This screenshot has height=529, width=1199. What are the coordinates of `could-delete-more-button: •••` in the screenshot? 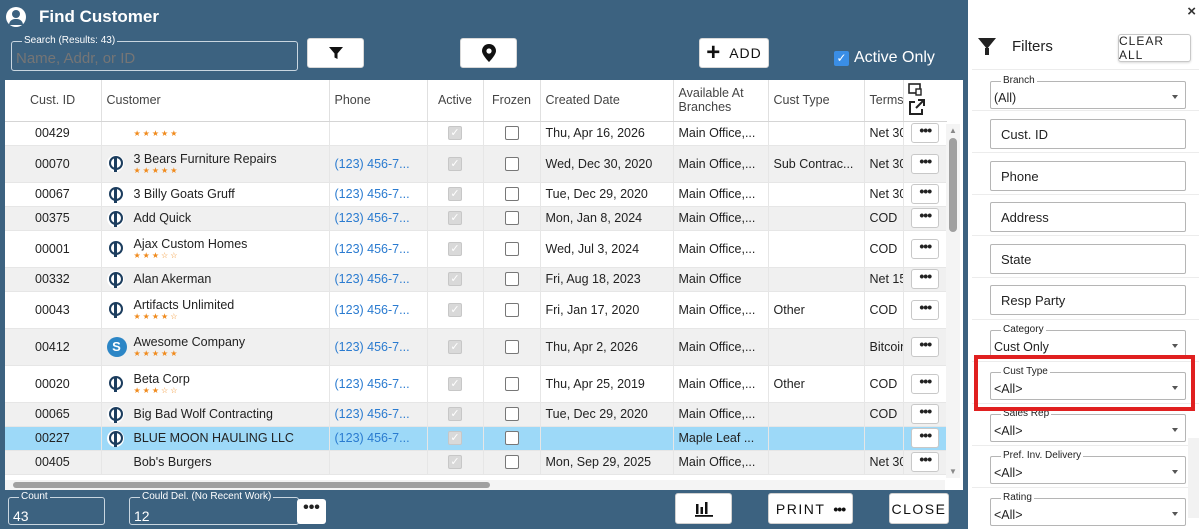 It's located at (311, 511).